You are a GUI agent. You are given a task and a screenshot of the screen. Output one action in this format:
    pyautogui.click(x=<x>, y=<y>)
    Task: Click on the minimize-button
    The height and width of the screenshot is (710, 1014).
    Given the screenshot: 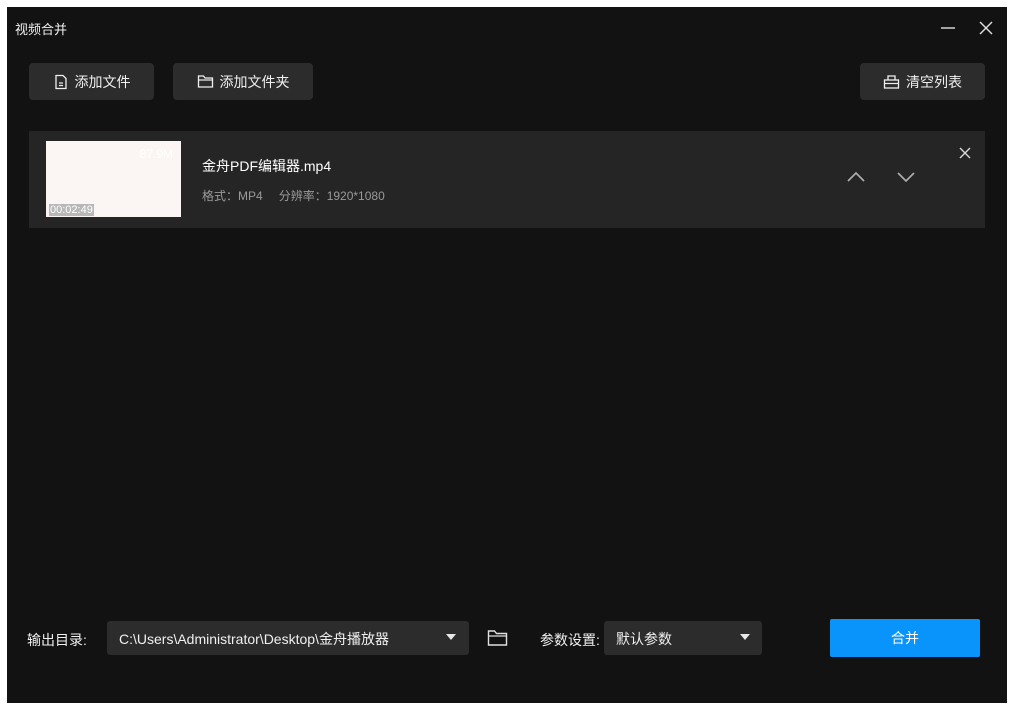 What is the action you would take?
    pyautogui.click(x=948, y=28)
    